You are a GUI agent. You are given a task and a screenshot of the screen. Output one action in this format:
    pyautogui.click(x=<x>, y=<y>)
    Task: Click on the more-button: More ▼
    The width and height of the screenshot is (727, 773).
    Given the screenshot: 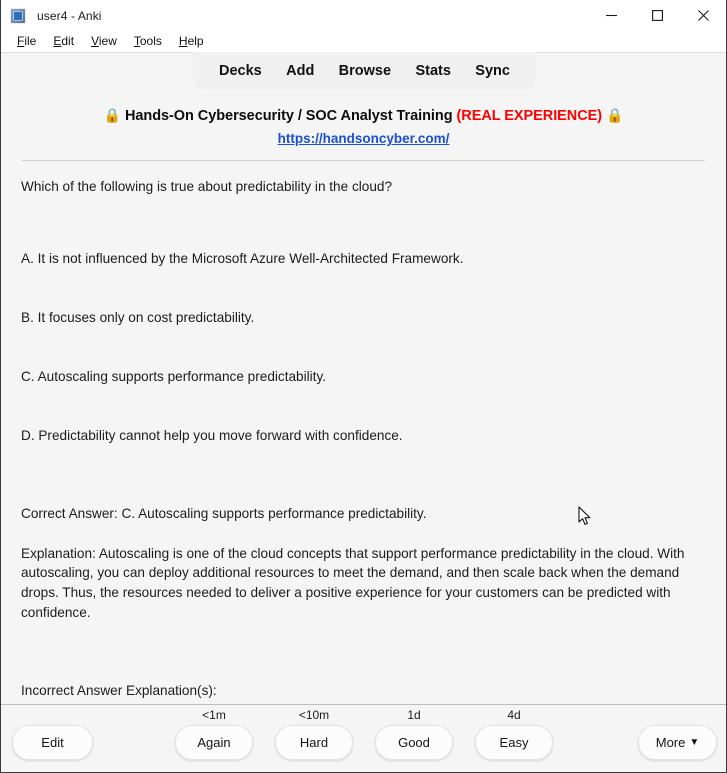 What is the action you would take?
    pyautogui.click(x=677, y=742)
    